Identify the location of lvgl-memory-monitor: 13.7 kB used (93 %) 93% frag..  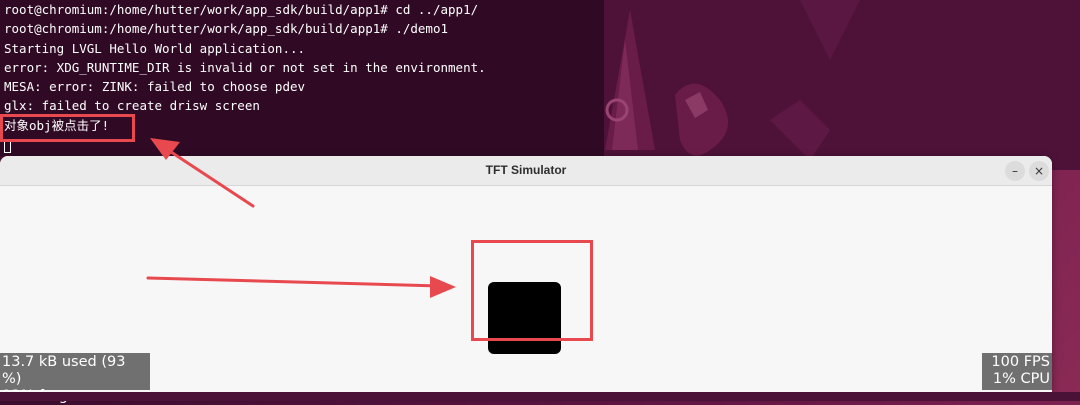
(75, 378).